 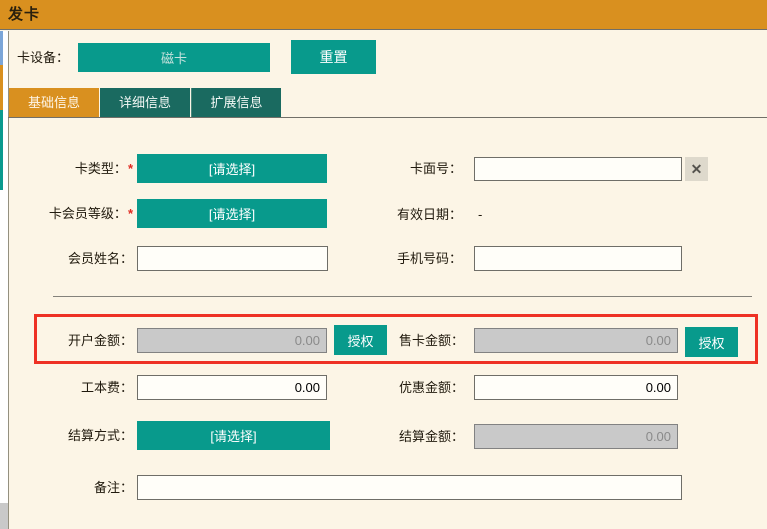 I want to click on member-level-select-button: [请选择], so click(x=232, y=213).